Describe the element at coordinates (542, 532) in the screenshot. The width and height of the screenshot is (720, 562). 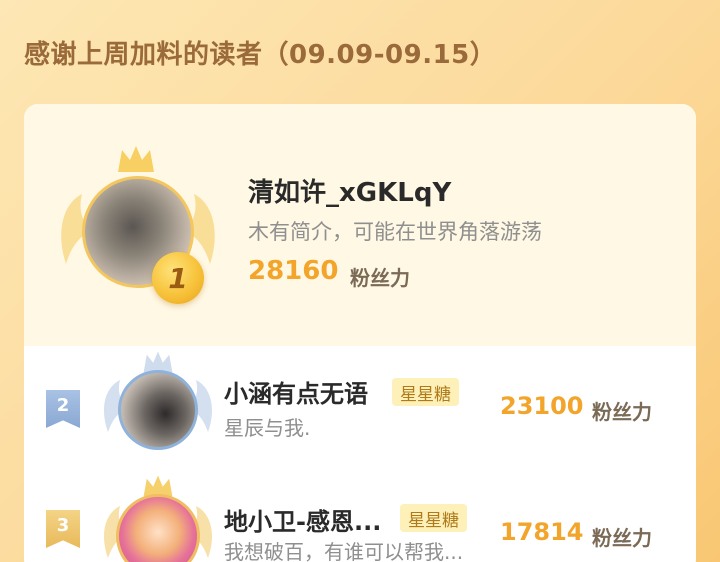
I see `fans-count: 17814` at that location.